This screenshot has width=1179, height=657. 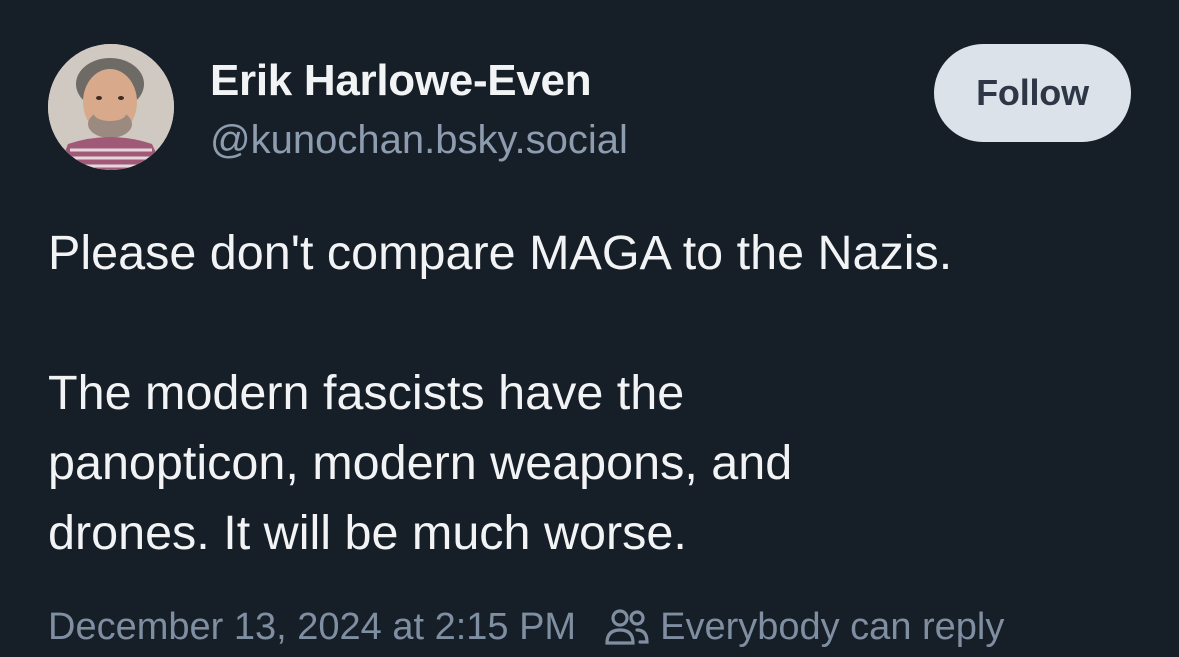 I want to click on reply-setting: Everybody can reply, so click(x=804, y=627).